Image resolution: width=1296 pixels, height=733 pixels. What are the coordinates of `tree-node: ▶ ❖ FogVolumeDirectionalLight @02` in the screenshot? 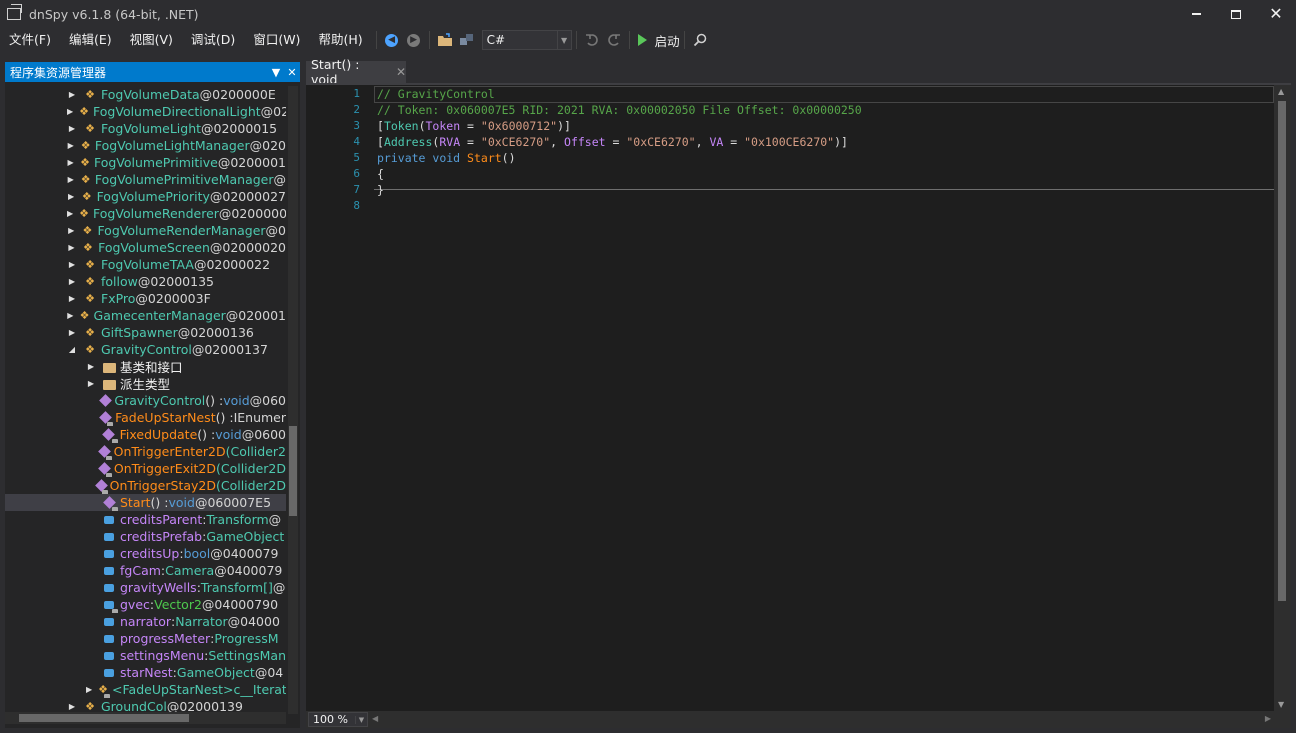 It's located at (145, 111).